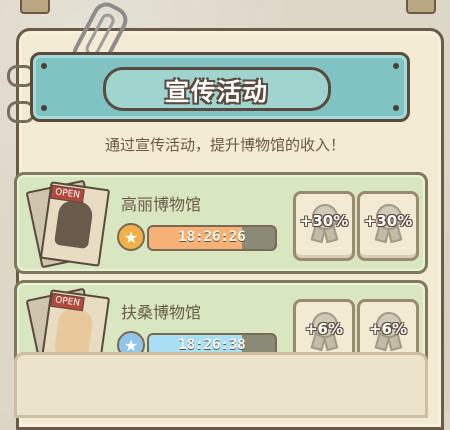 The width and height of the screenshot is (450, 430). Describe the element at coordinates (161, 312) in the screenshot. I see `museum-name: 扶桑博物馆` at that location.